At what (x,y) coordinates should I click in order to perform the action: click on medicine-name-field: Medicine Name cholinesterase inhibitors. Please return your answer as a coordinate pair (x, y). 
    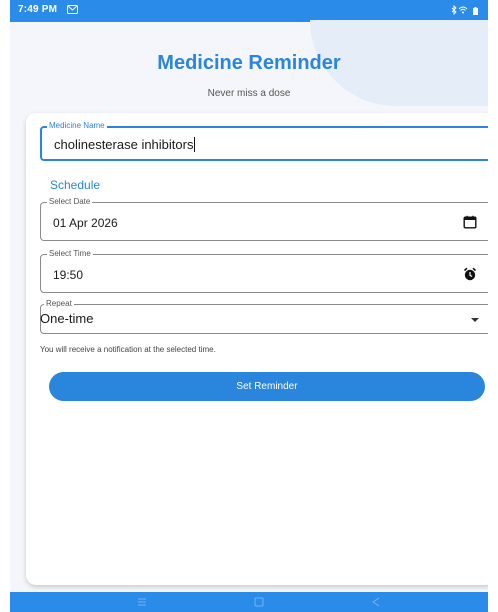
    Looking at the image, I should click on (264, 141).